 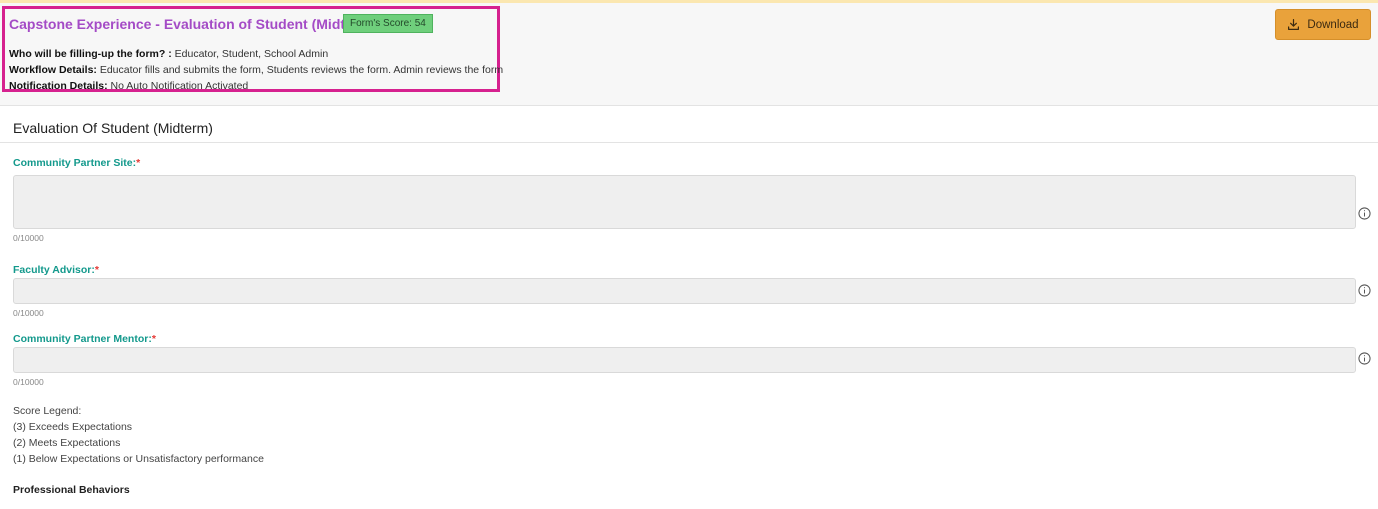 I want to click on section-divider, so click(x=689, y=142).